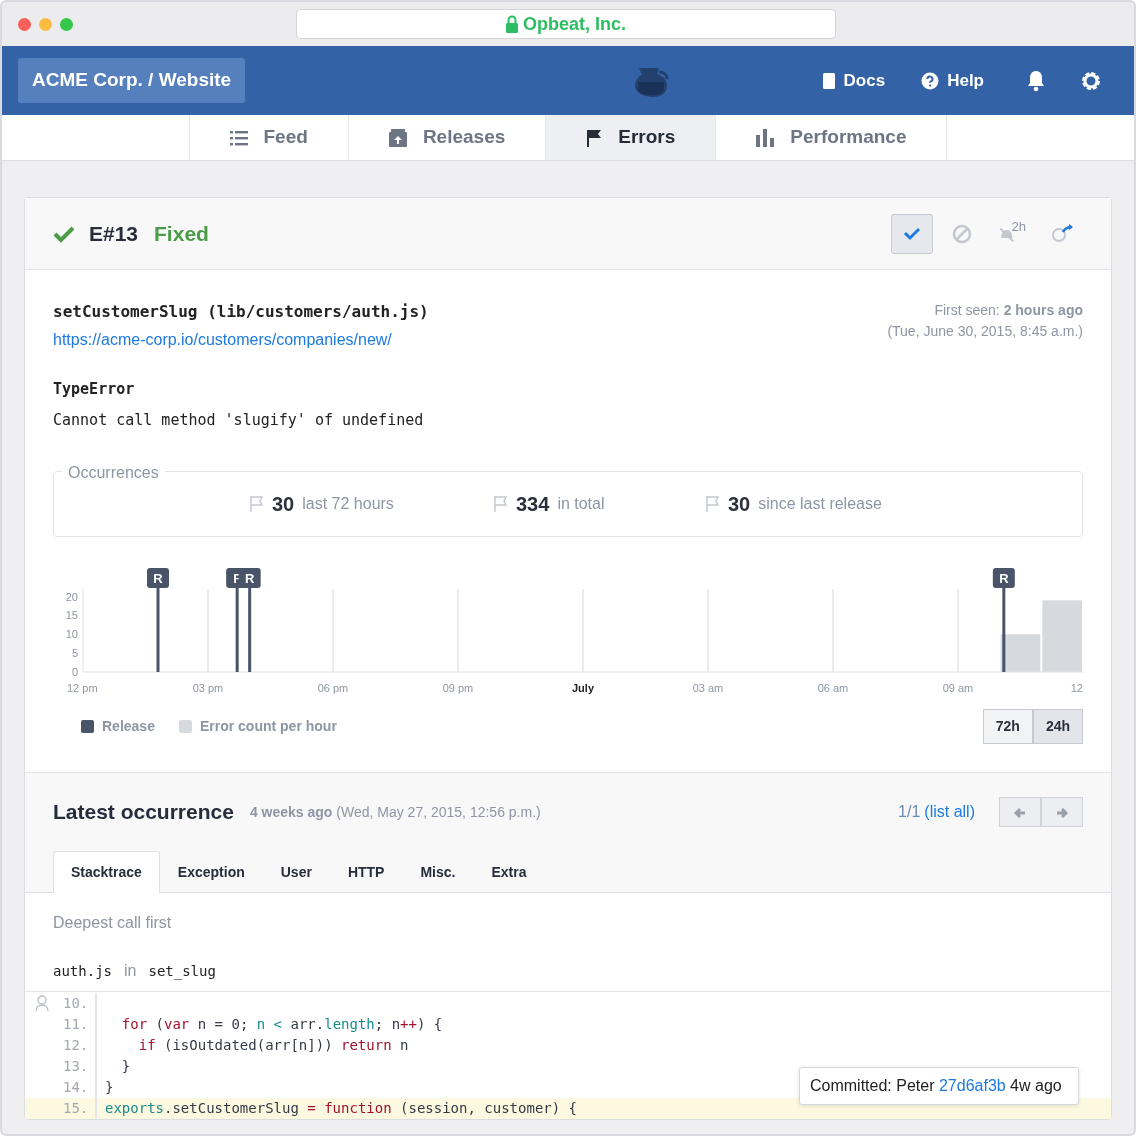  Describe the element at coordinates (296, 872) in the screenshot. I see `tab: User` at that location.